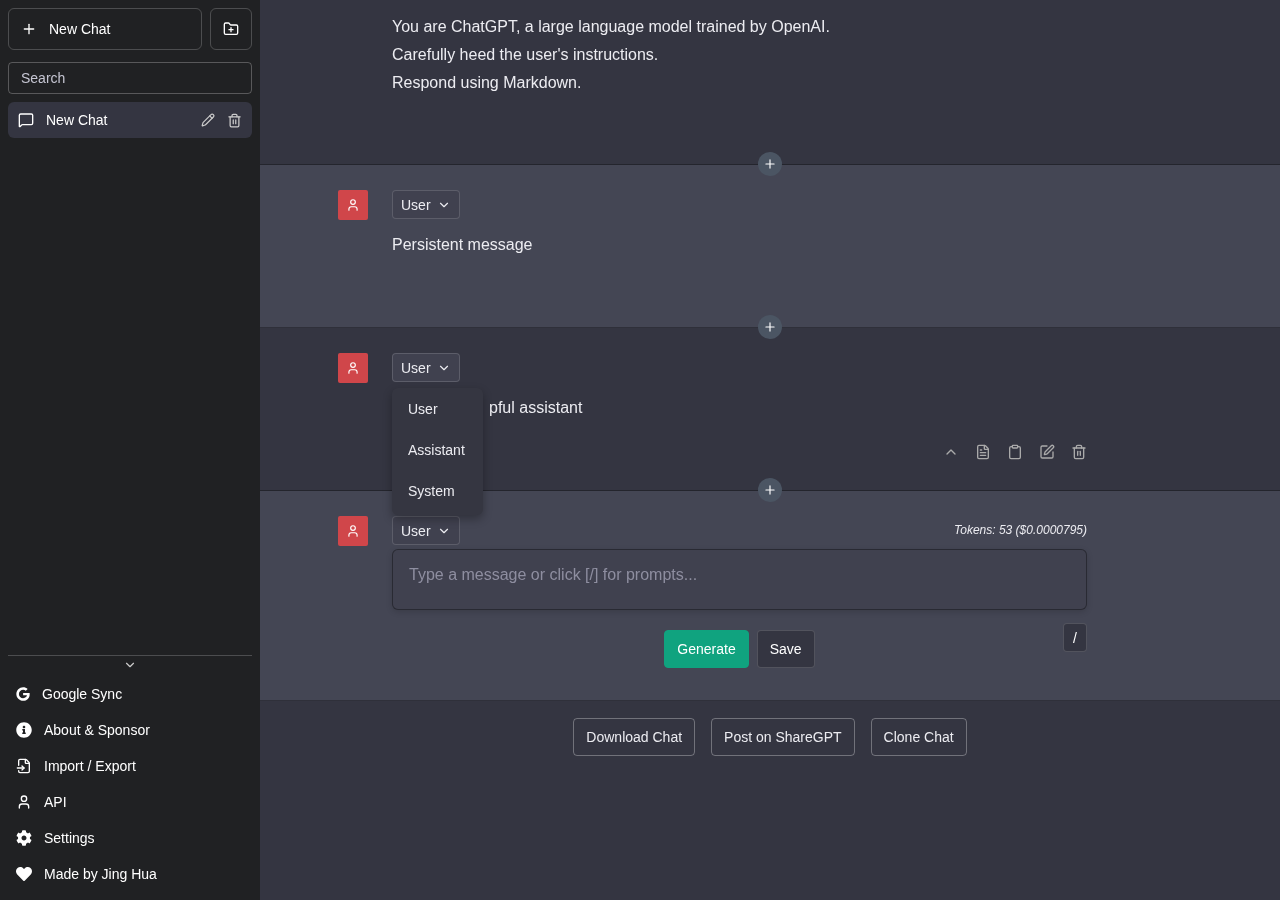 The width and height of the screenshot is (1280, 900). I want to click on chat-icon, so click(26, 120).